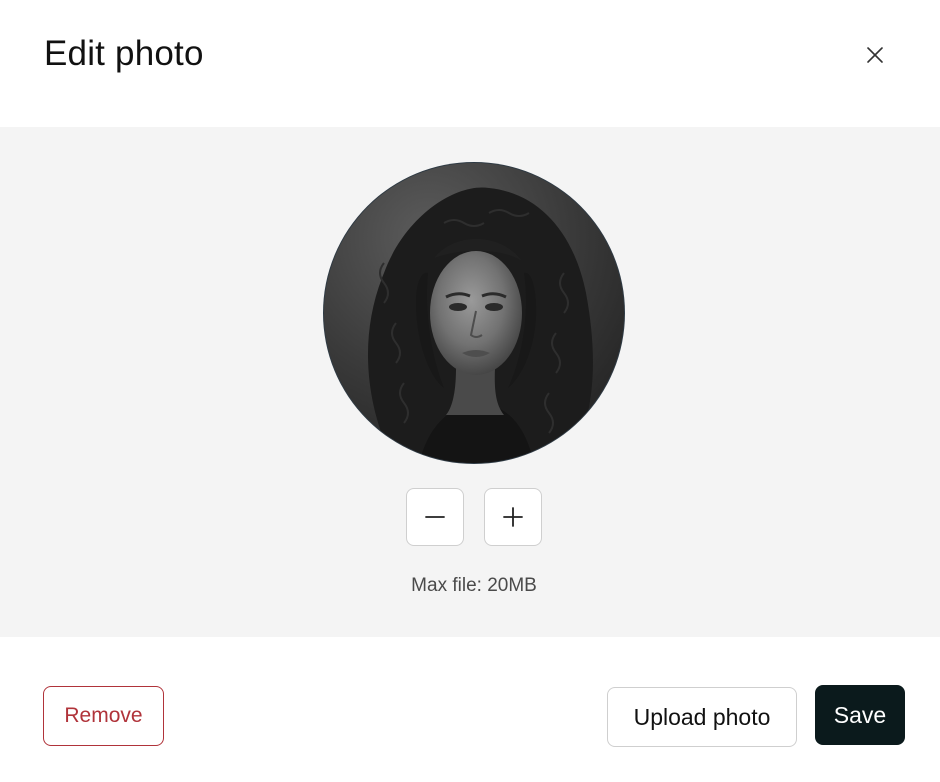 The height and width of the screenshot is (782, 940). I want to click on avatar-portrait-image, so click(474, 313).